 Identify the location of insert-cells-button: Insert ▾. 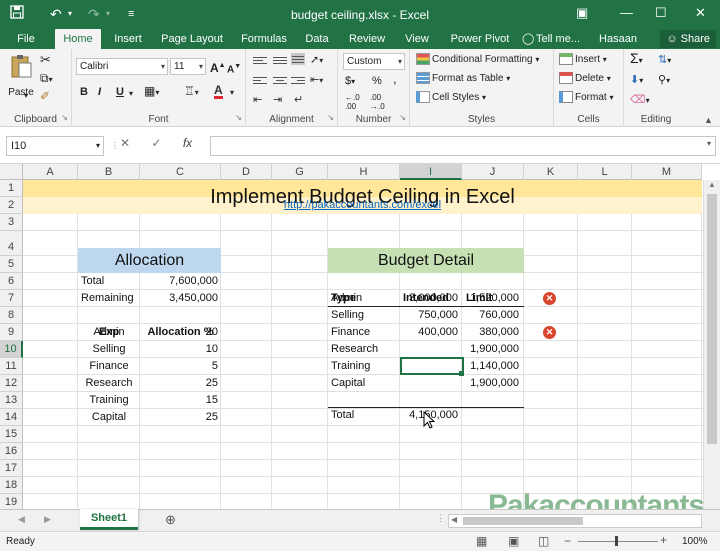
(583, 60).